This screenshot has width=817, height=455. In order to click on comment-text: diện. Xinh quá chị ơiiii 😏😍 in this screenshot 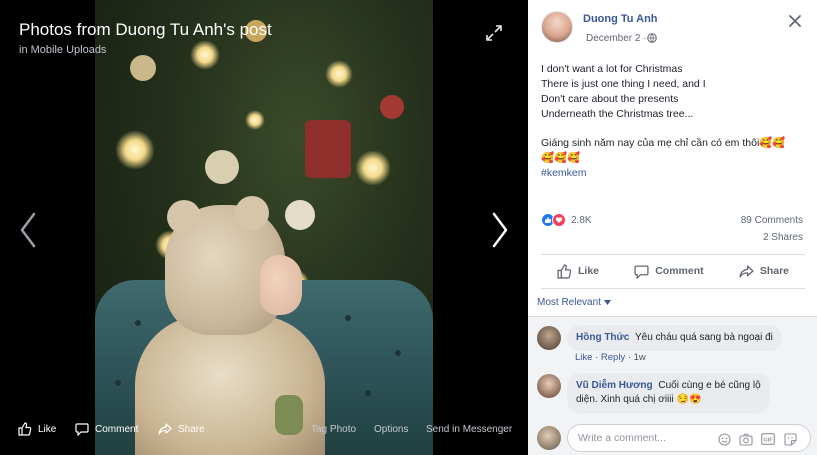, I will do `click(639, 399)`.